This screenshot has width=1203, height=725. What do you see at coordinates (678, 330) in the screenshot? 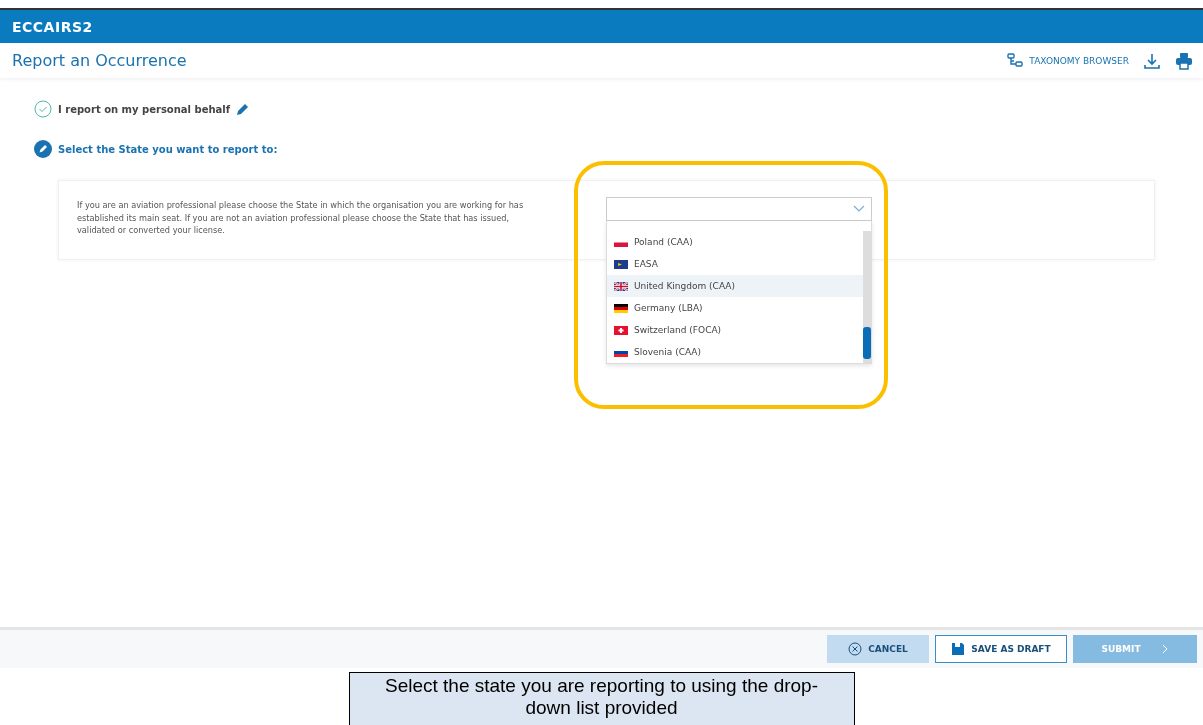
I see `option-label: Switzerland (FOCA)` at bounding box center [678, 330].